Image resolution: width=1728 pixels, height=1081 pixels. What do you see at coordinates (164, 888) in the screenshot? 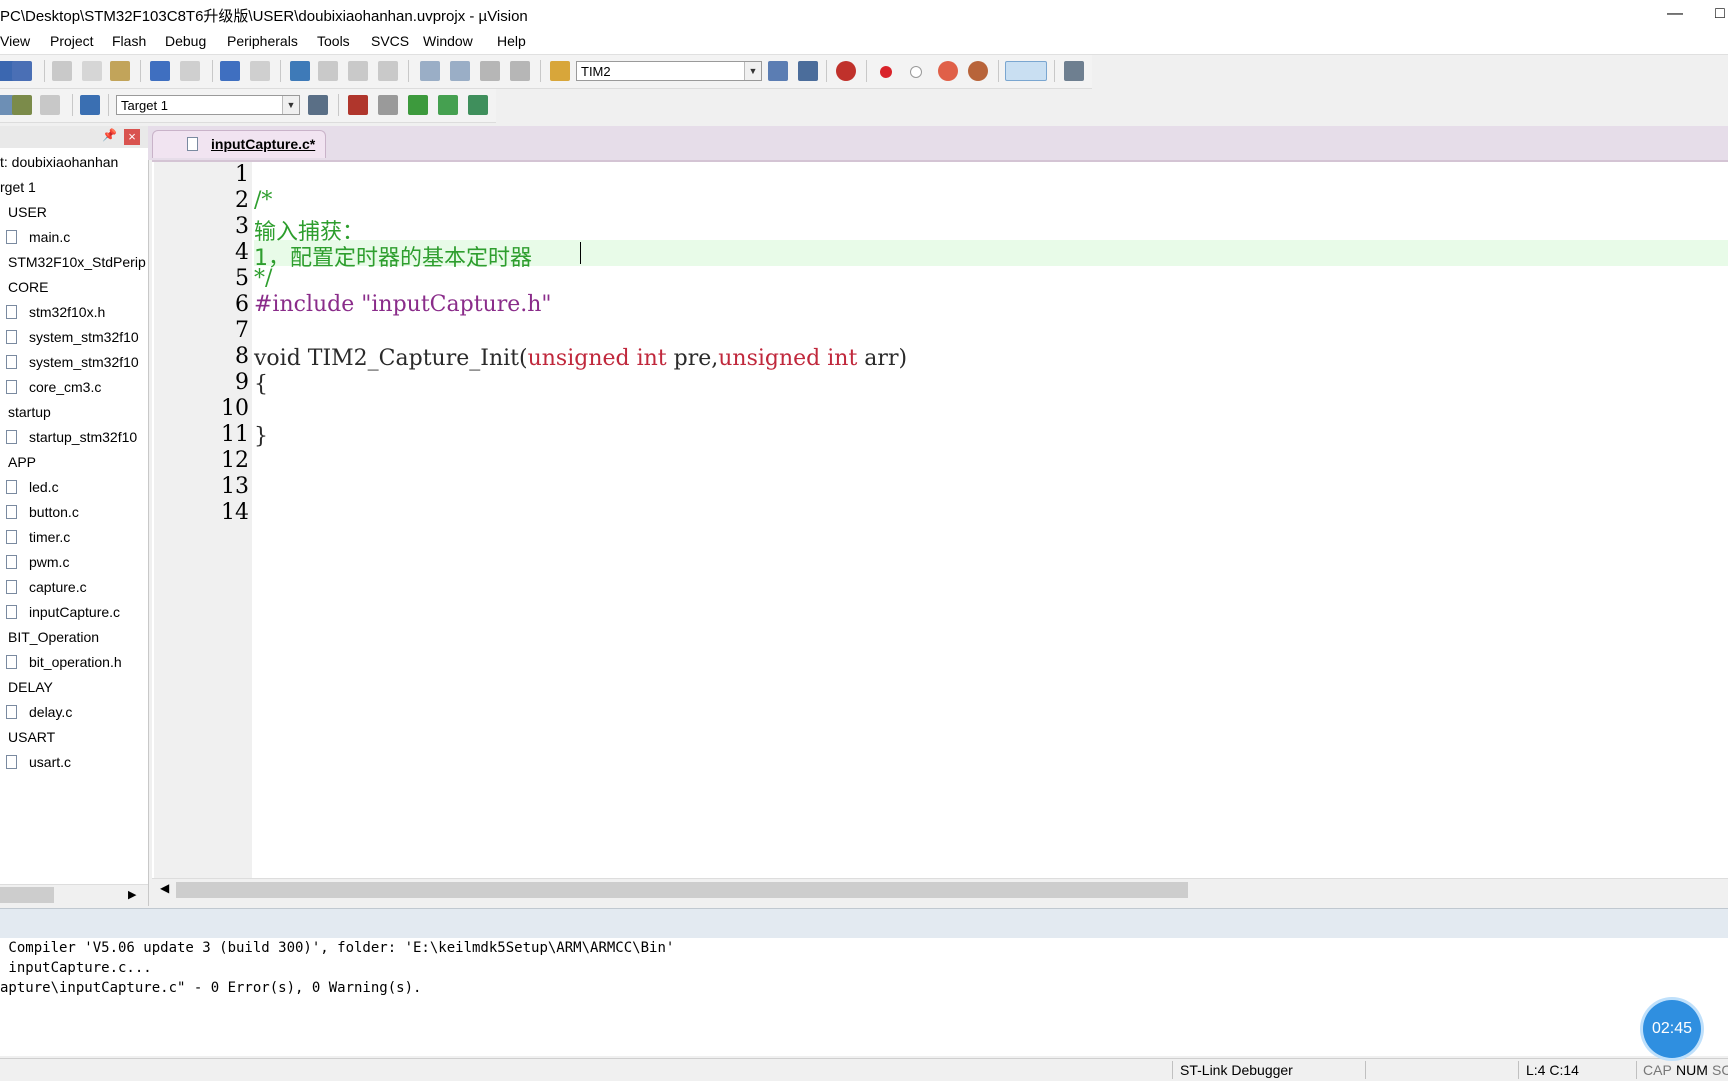
I see `scroll-left-icon: ◀` at bounding box center [164, 888].